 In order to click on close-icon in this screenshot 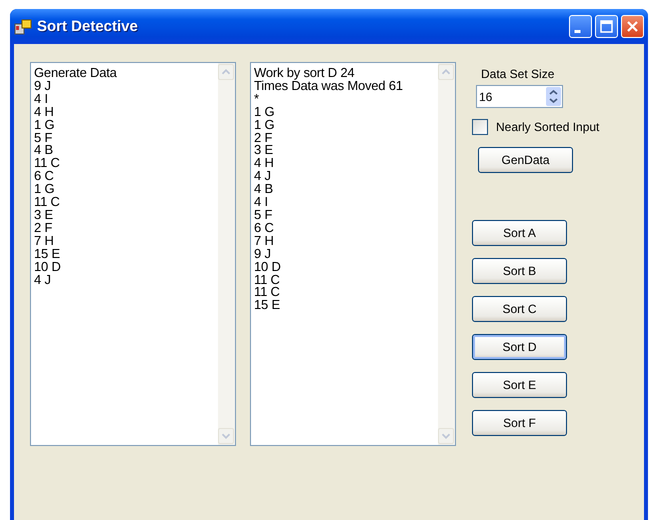, I will do `click(632, 26)`.